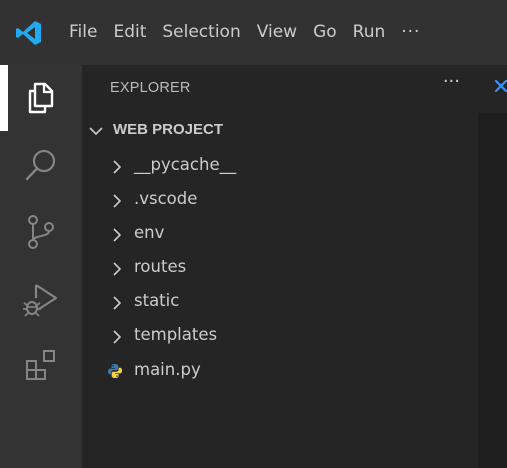 The height and width of the screenshot is (468, 507). What do you see at coordinates (492, 266) in the screenshot?
I see `editor-area` at bounding box center [492, 266].